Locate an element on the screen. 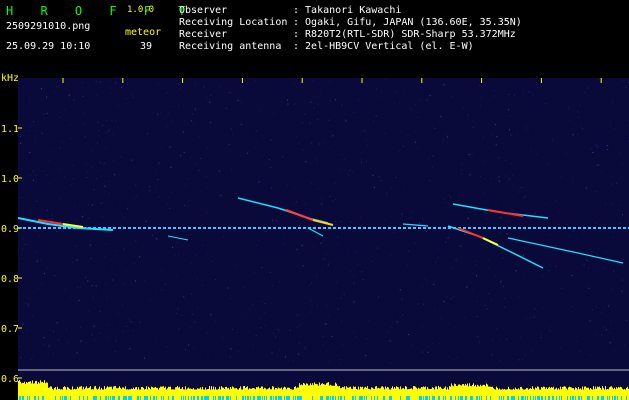  receiver-value: : R820T2(RTL-SDR) SDR-Sharp 53.372MHz is located at coordinates (404, 34).